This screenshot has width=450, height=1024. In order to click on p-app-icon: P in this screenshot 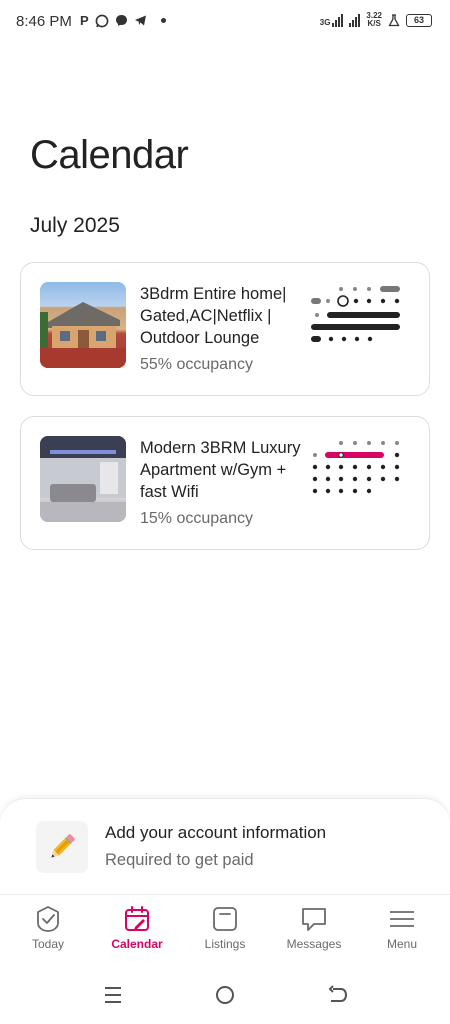, I will do `click(84, 20)`.